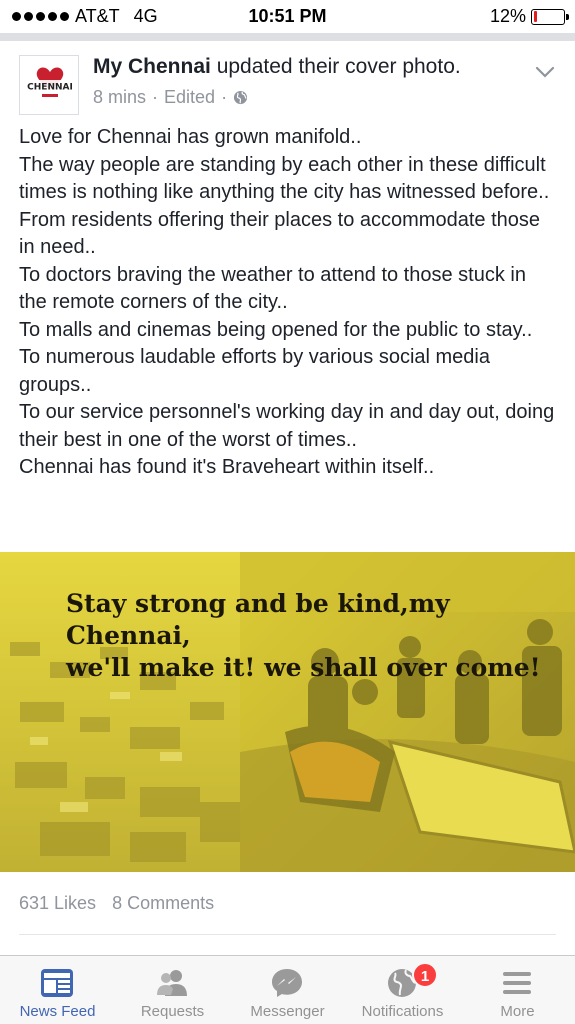 The width and height of the screenshot is (575, 1024). I want to click on post-time: 8 mins, so click(119, 97).